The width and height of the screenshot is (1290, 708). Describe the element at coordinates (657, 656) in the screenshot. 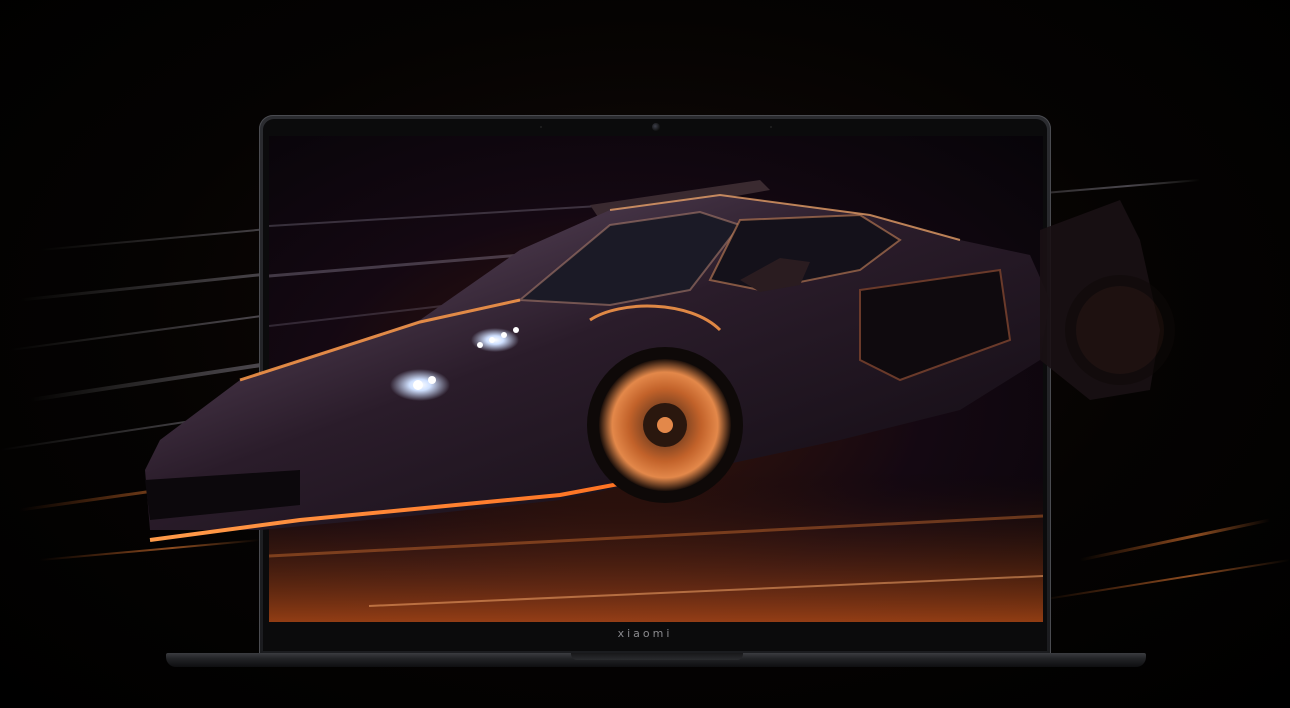

I see `lid-opening-notch` at that location.